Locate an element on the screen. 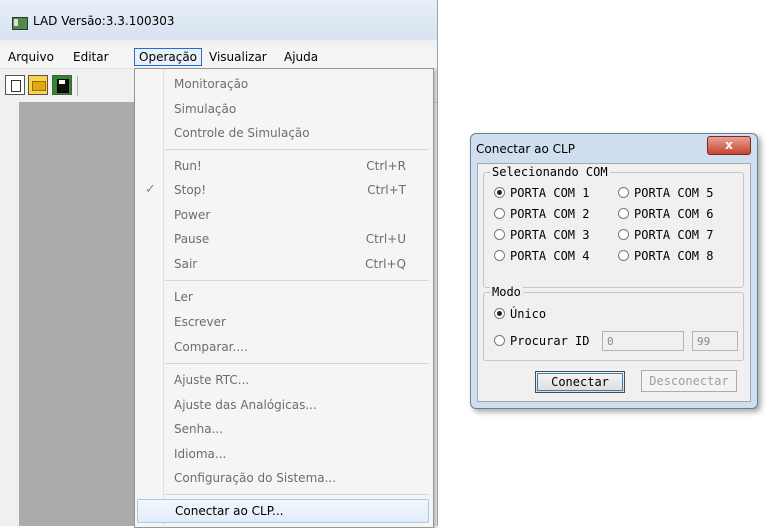 The height and width of the screenshot is (528, 768). radio-porta-com-5: PORTA COM 5 is located at coordinates (665, 193).